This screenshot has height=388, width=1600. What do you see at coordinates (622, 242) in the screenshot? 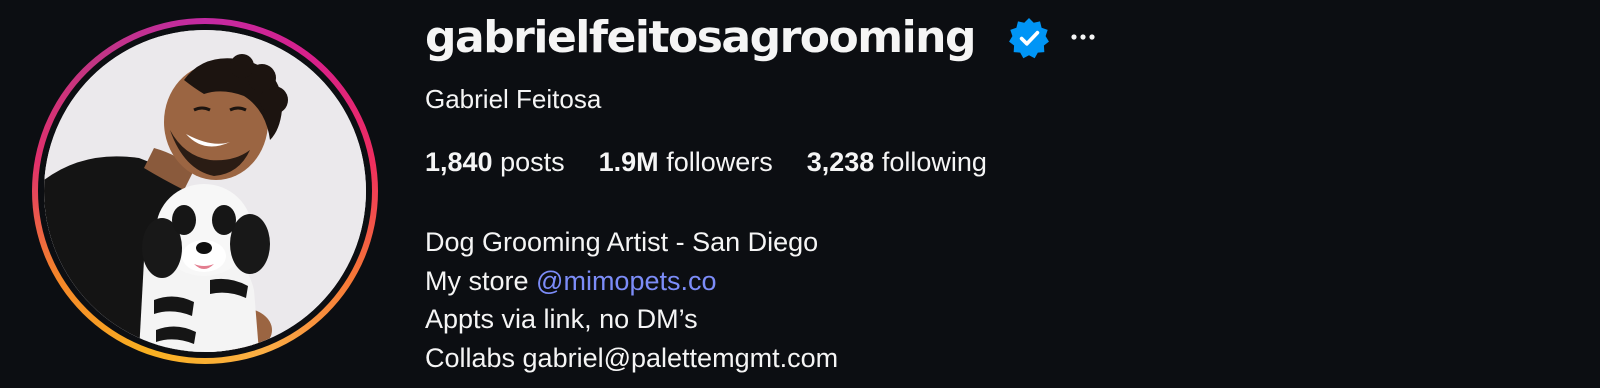
I see `bio-line-title: Dog Grooming Artist - San Diego` at bounding box center [622, 242].